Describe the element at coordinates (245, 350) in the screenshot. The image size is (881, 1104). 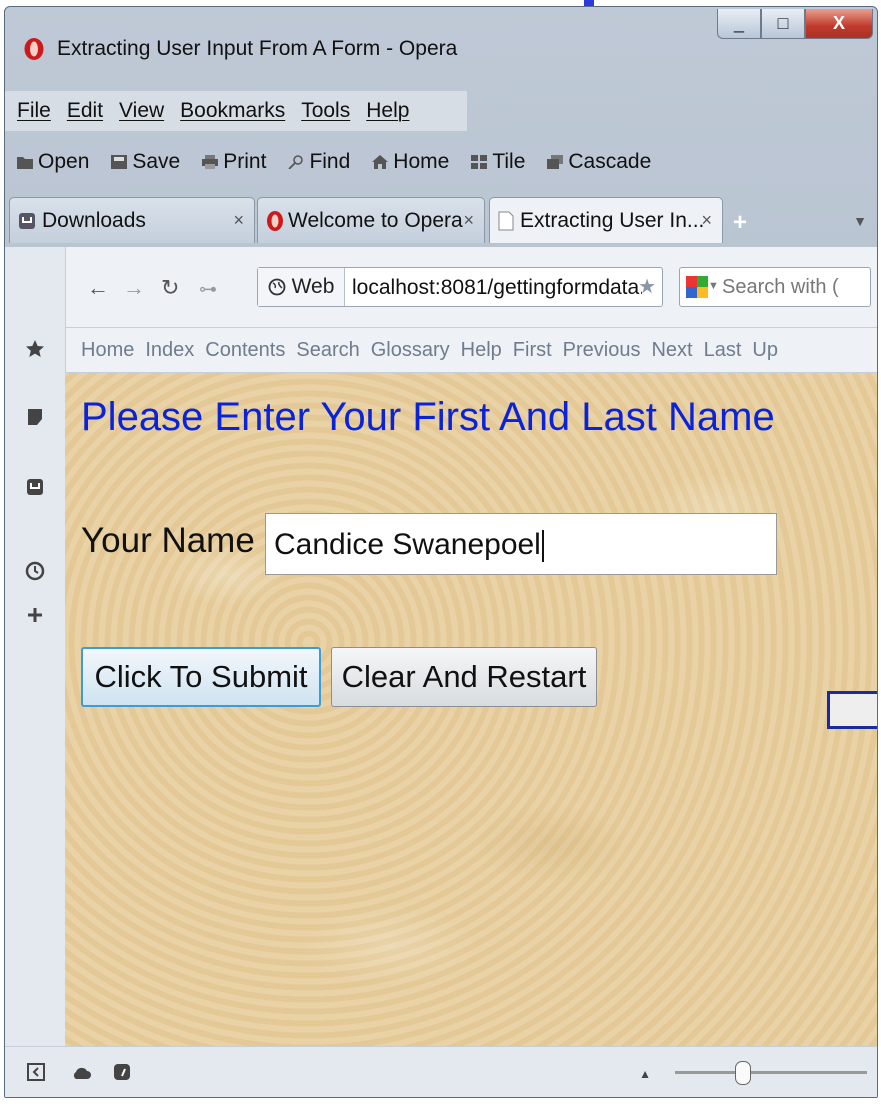
I see `link-contents: Contents` at that location.